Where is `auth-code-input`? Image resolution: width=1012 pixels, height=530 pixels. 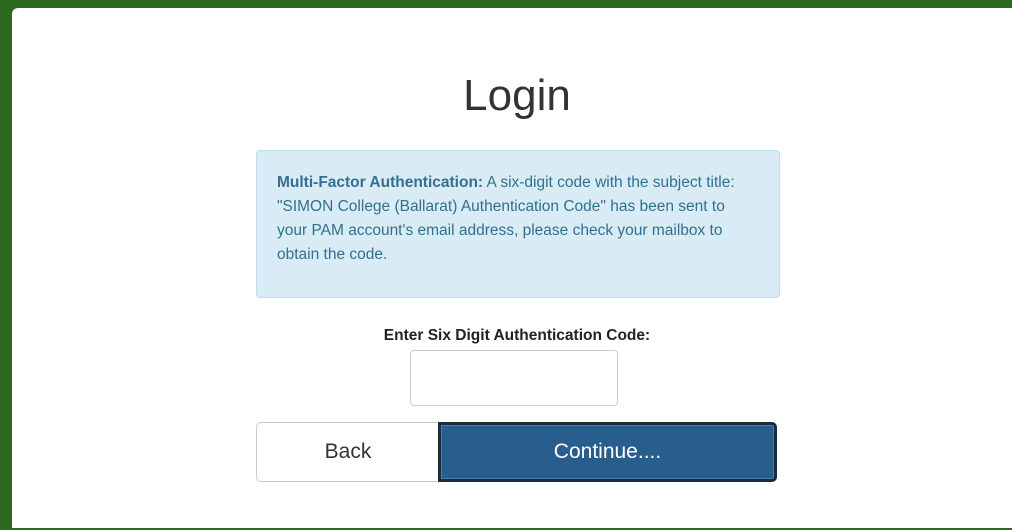
auth-code-input is located at coordinates (514, 378).